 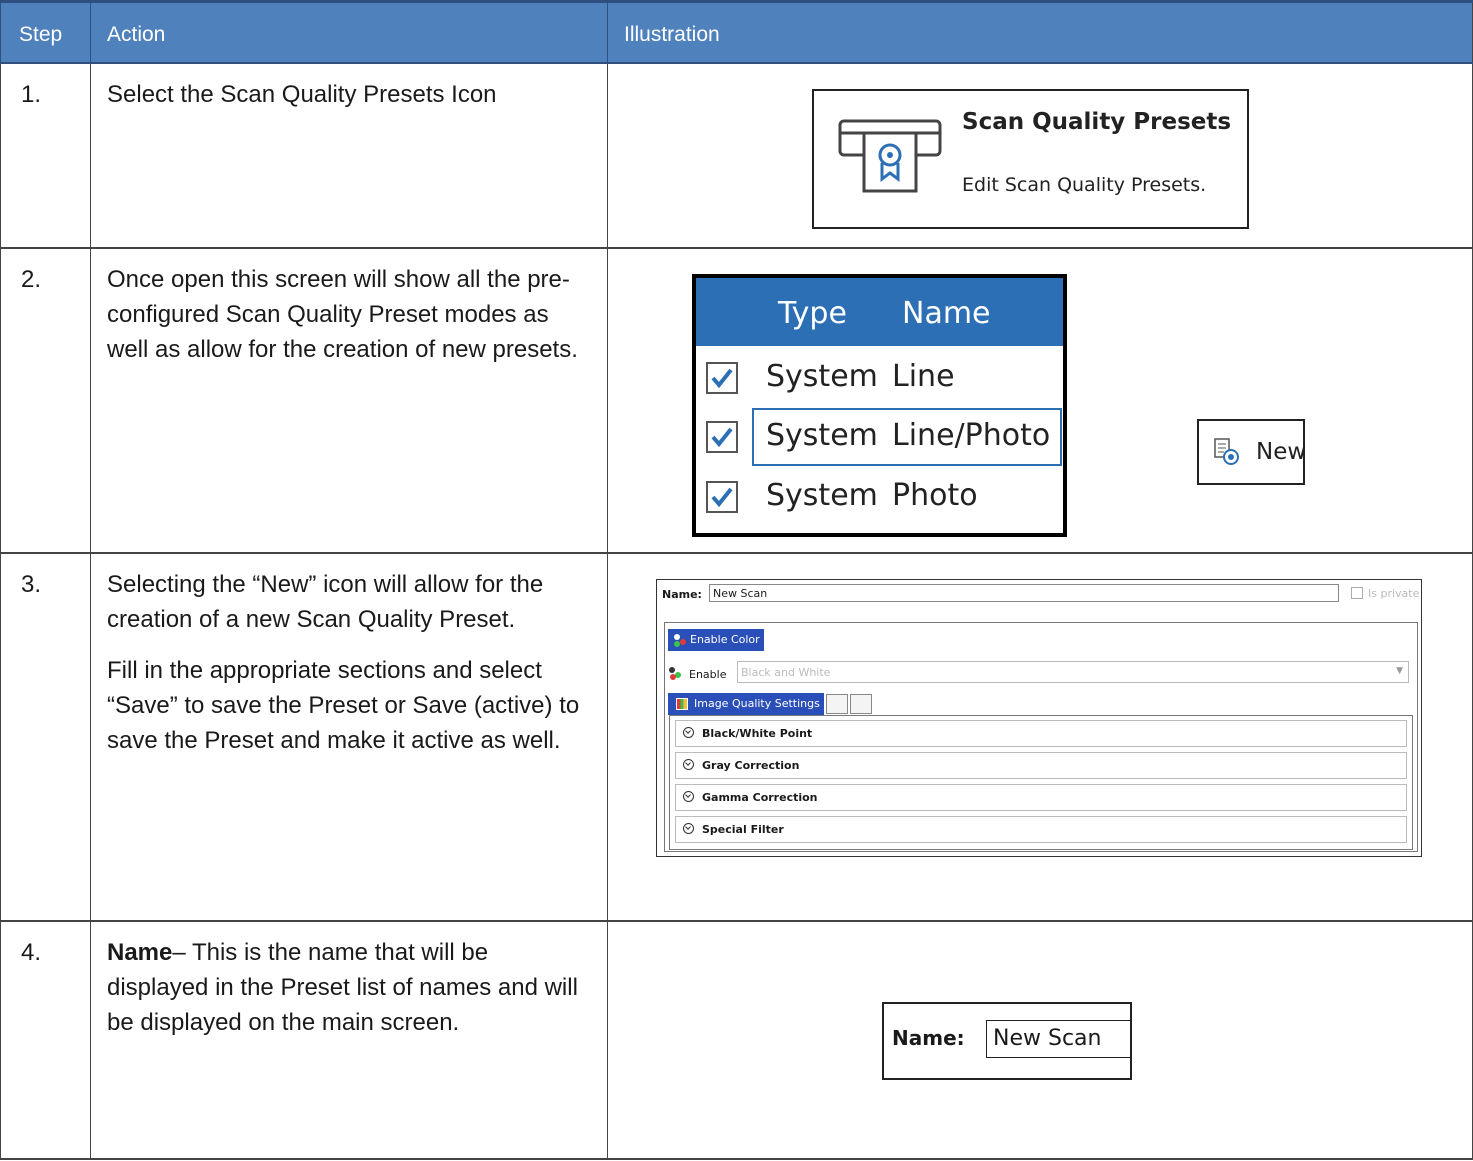 I want to click on enable-label: Enable, so click(x=708, y=674).